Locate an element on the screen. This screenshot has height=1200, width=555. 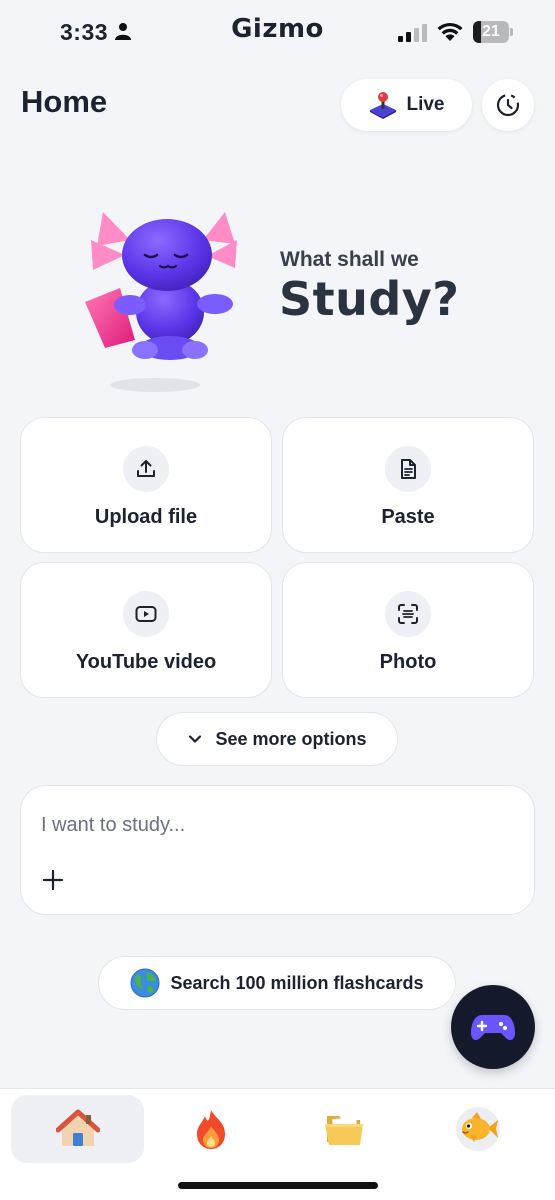
chevron-down-icon is located at coordinates (195, 739).